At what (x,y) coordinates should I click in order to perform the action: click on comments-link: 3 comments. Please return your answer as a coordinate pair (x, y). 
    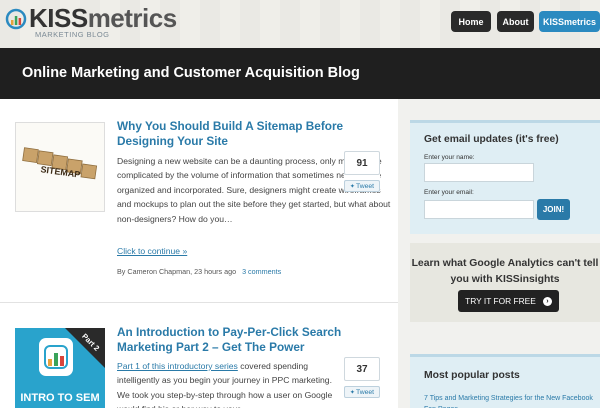
    Looking at the image, I should click on (261, 271).